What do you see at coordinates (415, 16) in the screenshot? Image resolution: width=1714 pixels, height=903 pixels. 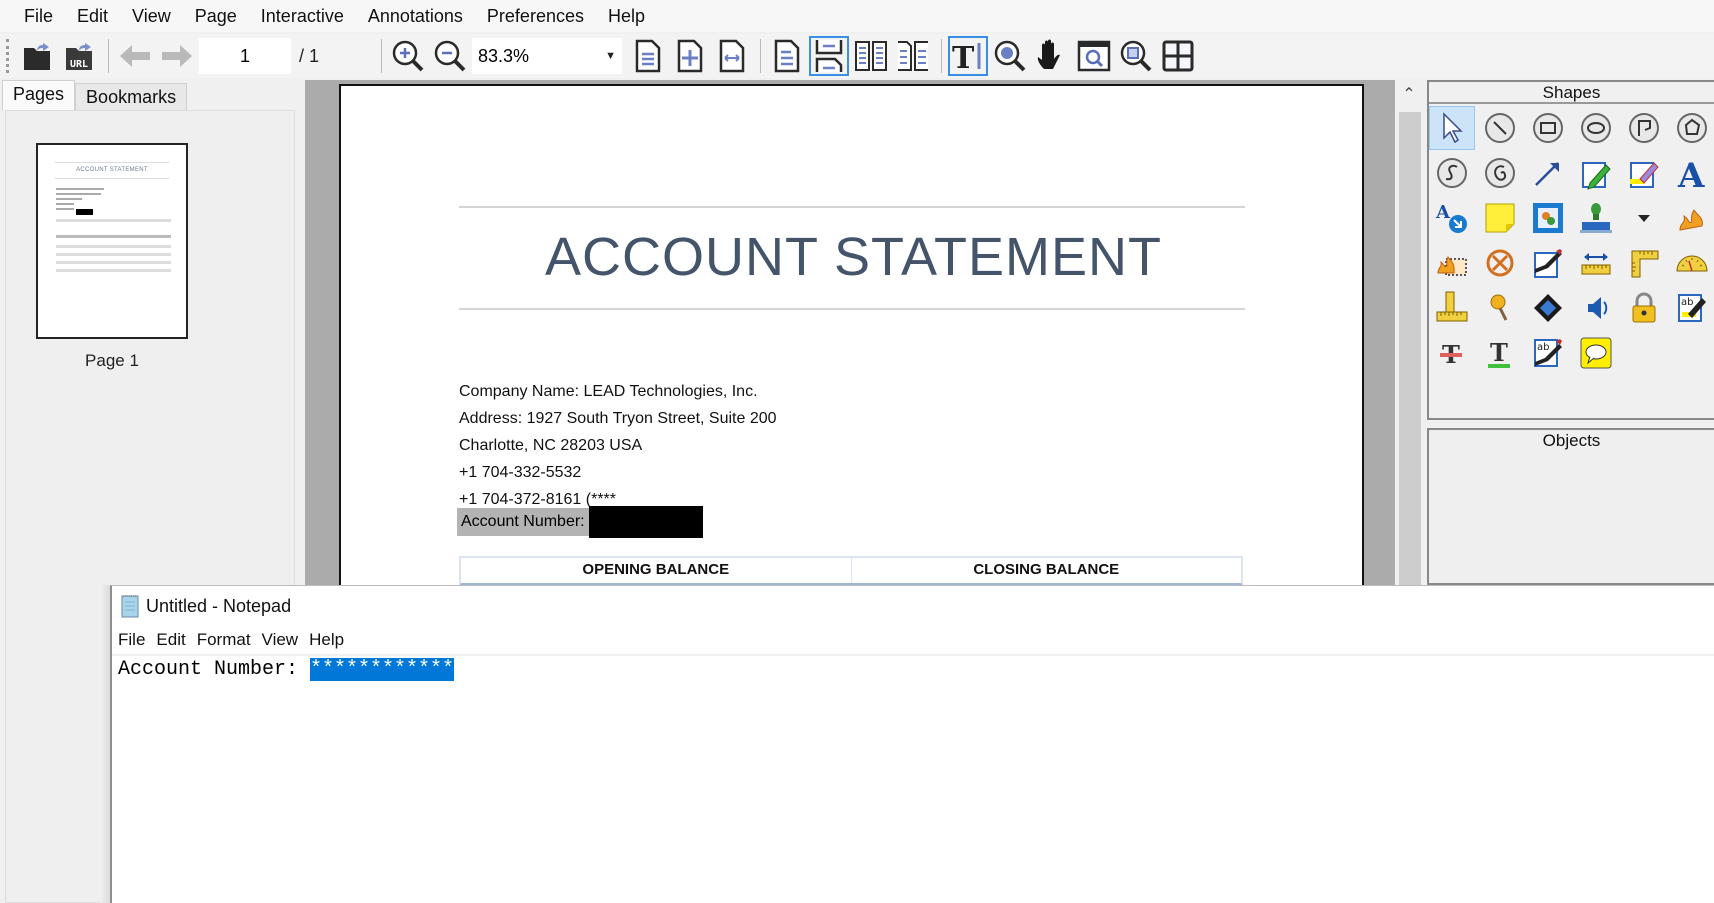 I see `menu-annotations: Annotations` at bounding box center [415, 16].